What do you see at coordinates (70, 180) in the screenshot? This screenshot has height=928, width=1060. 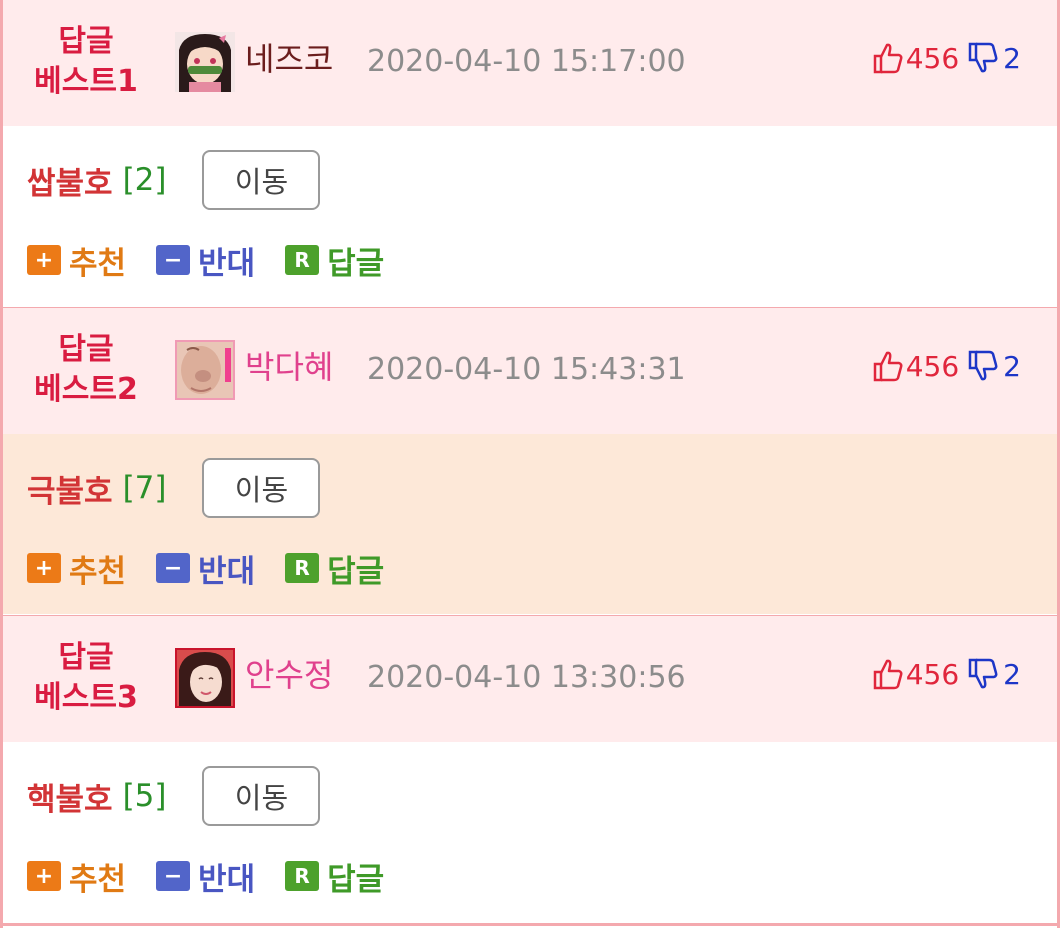 I see `reply-title: 쌉불호` at bounding box center [70, 180].